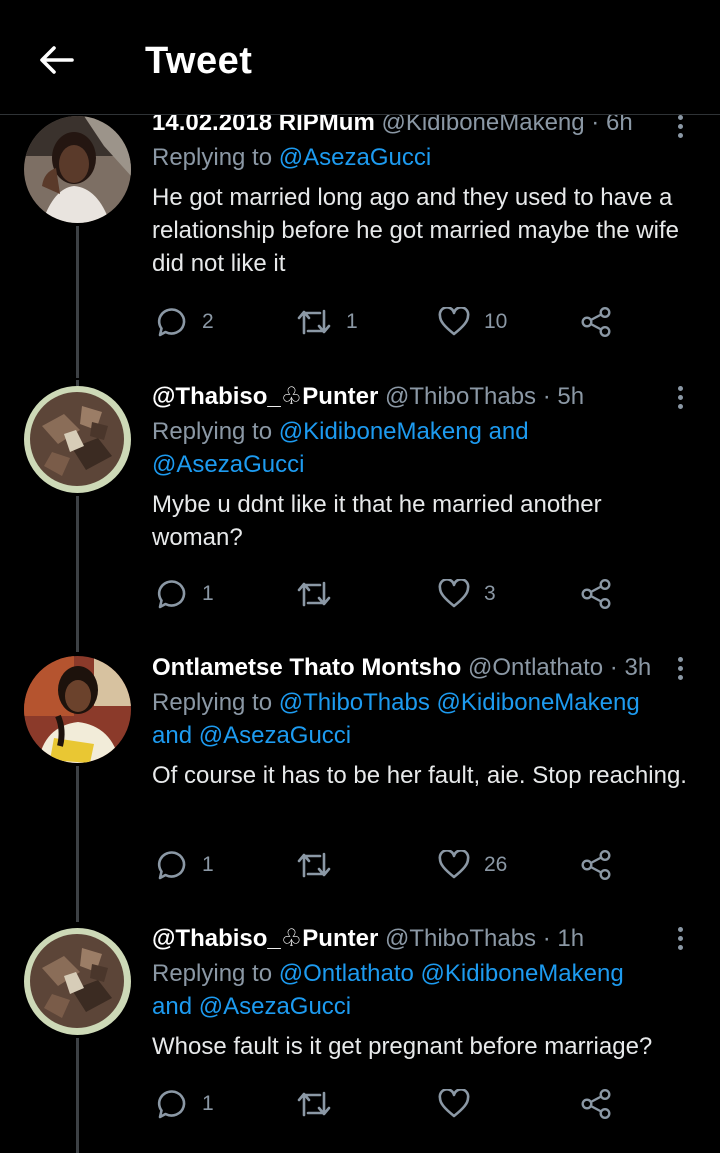 This screenshot has width=720, height=1153. I want to click on tweet-actions: 1 3, so click(387, 594).